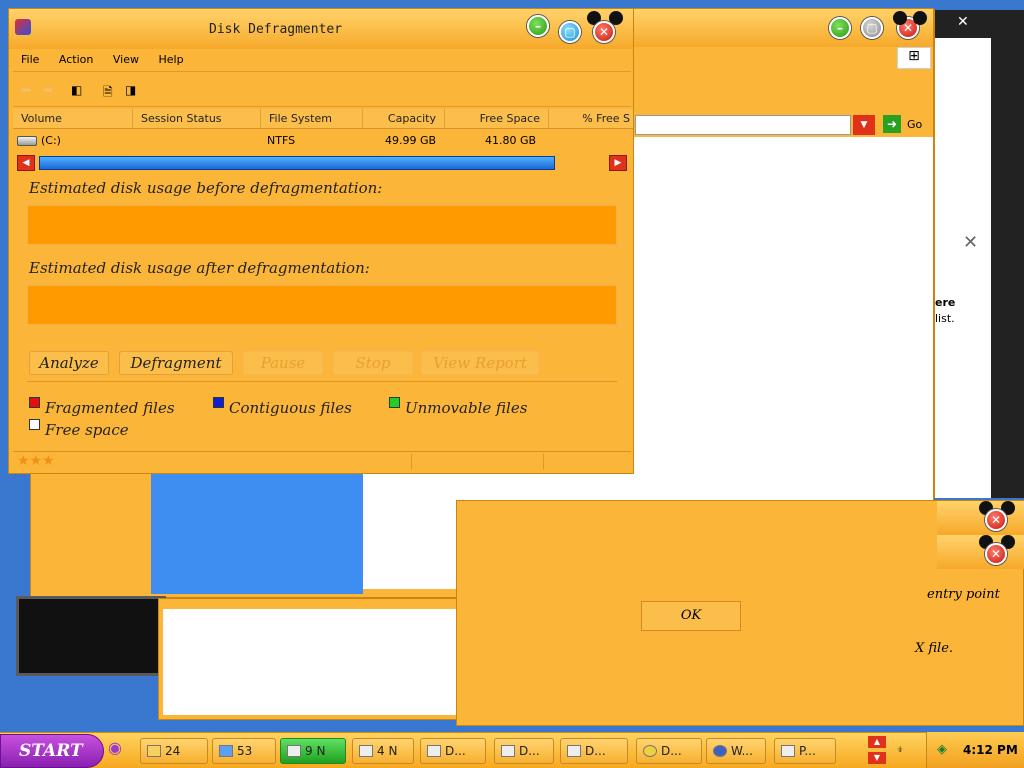  I want to click on folder-icon, so click(154, 751).